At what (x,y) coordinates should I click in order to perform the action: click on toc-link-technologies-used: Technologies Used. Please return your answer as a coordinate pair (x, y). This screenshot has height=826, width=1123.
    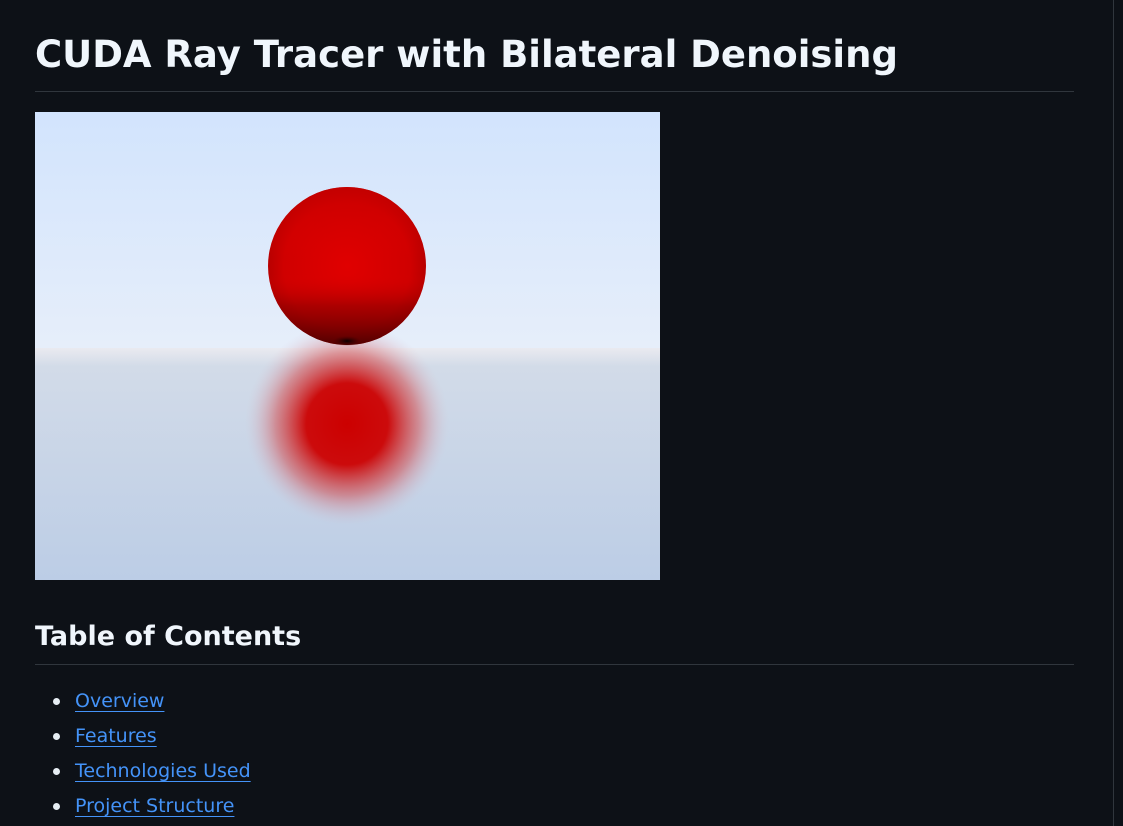
    Looking at the image, I should click on (163, 771).